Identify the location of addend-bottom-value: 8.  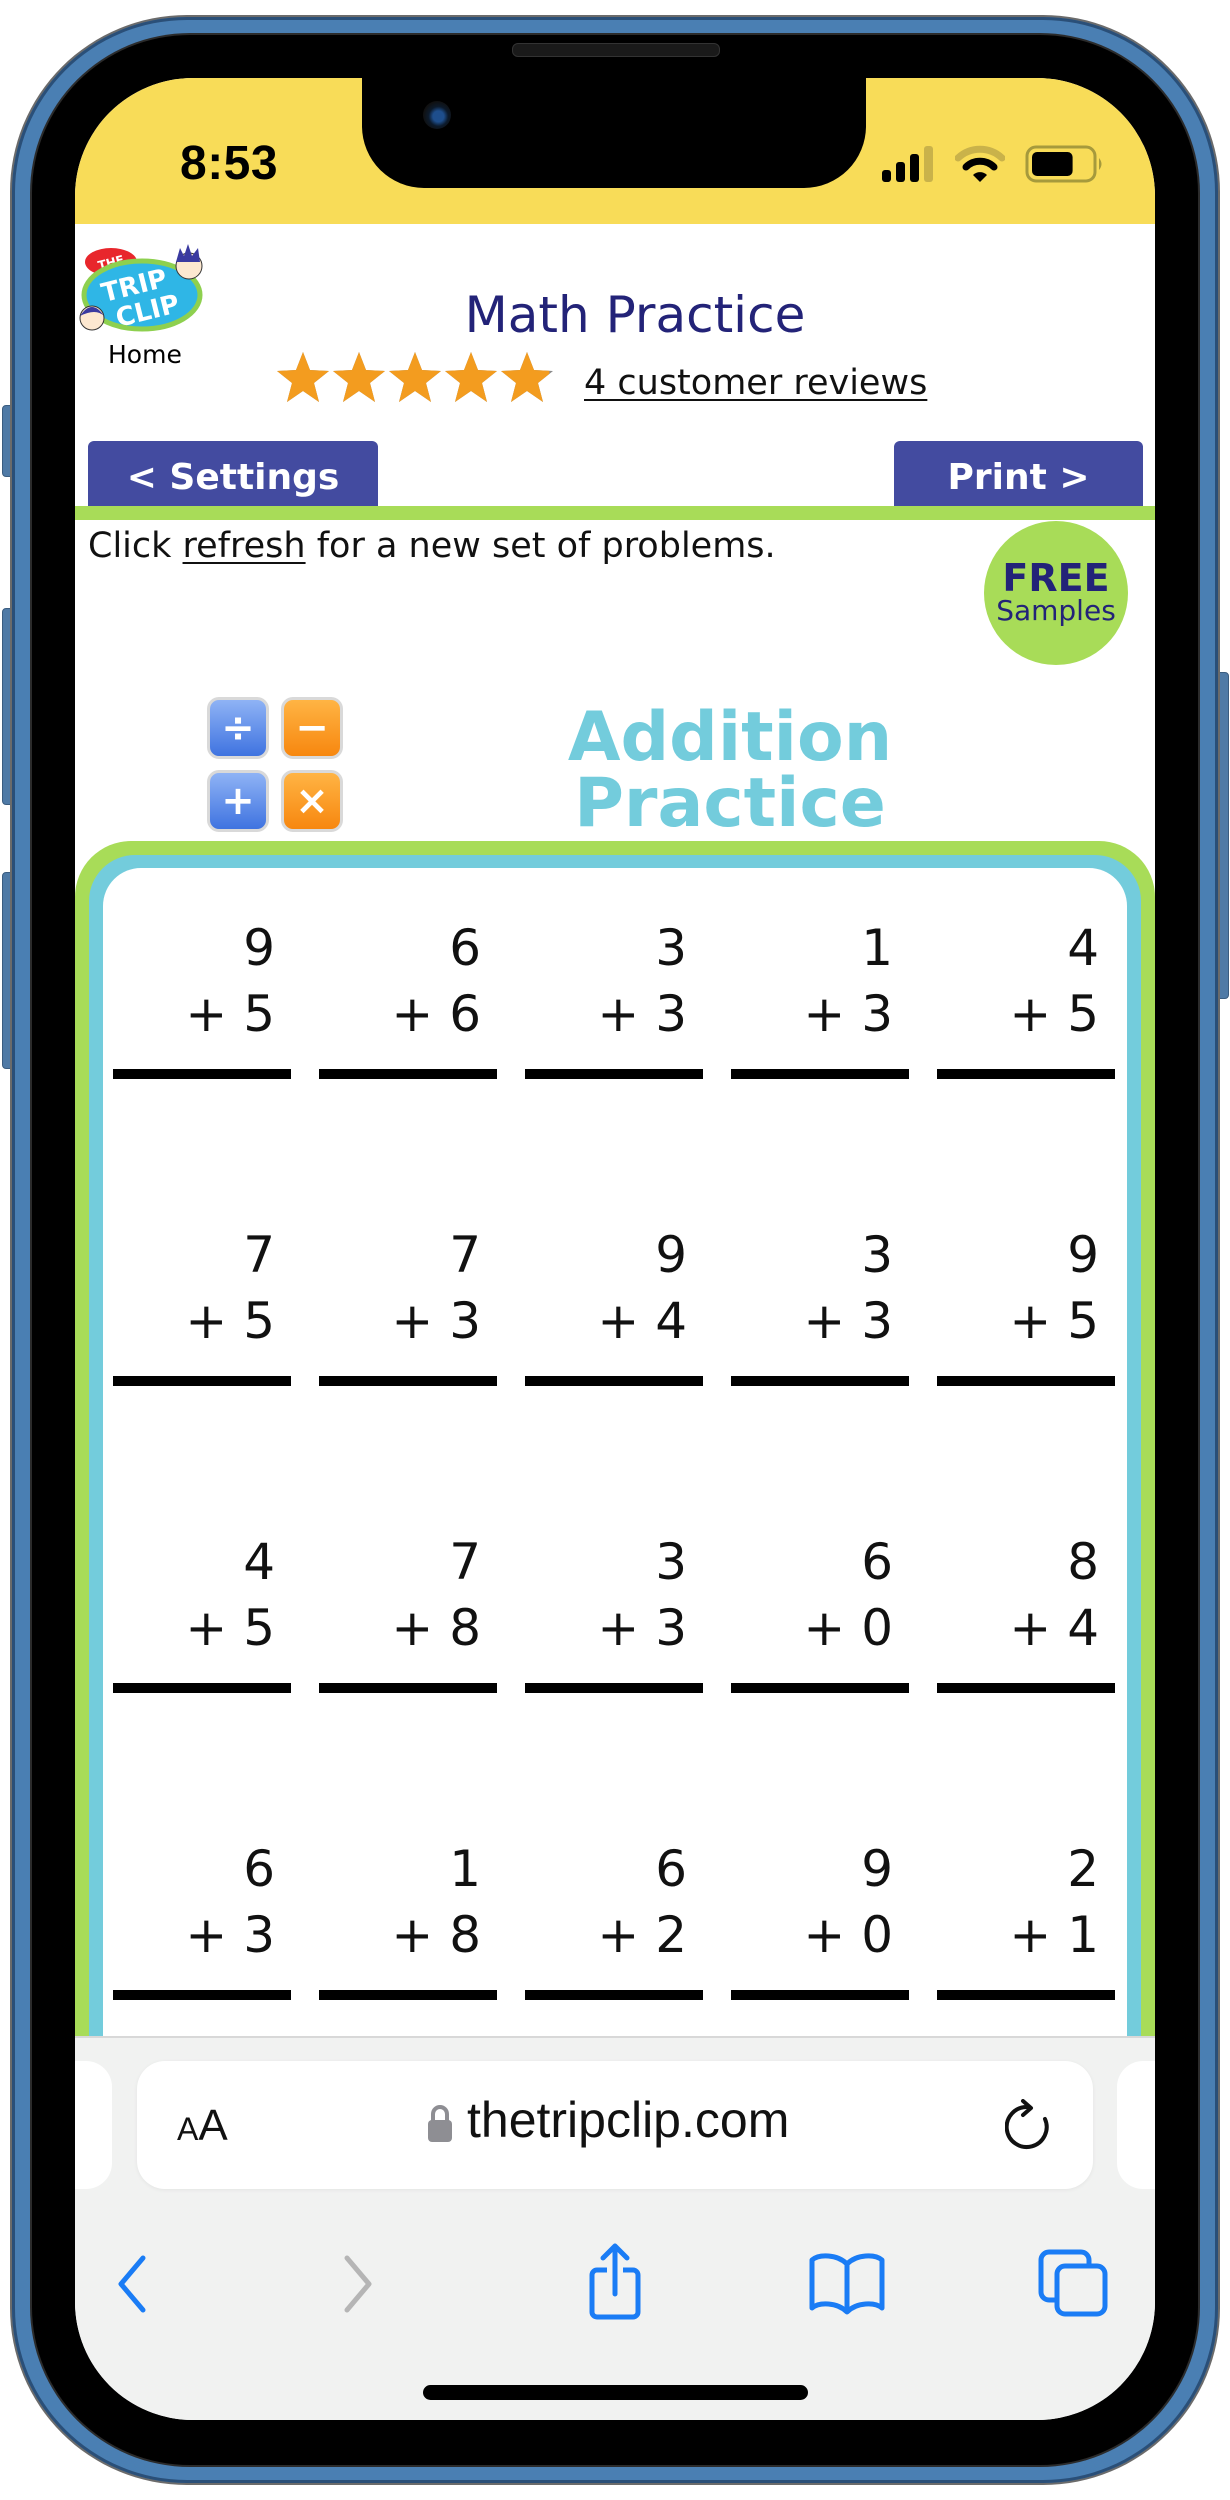
(465, 1628).